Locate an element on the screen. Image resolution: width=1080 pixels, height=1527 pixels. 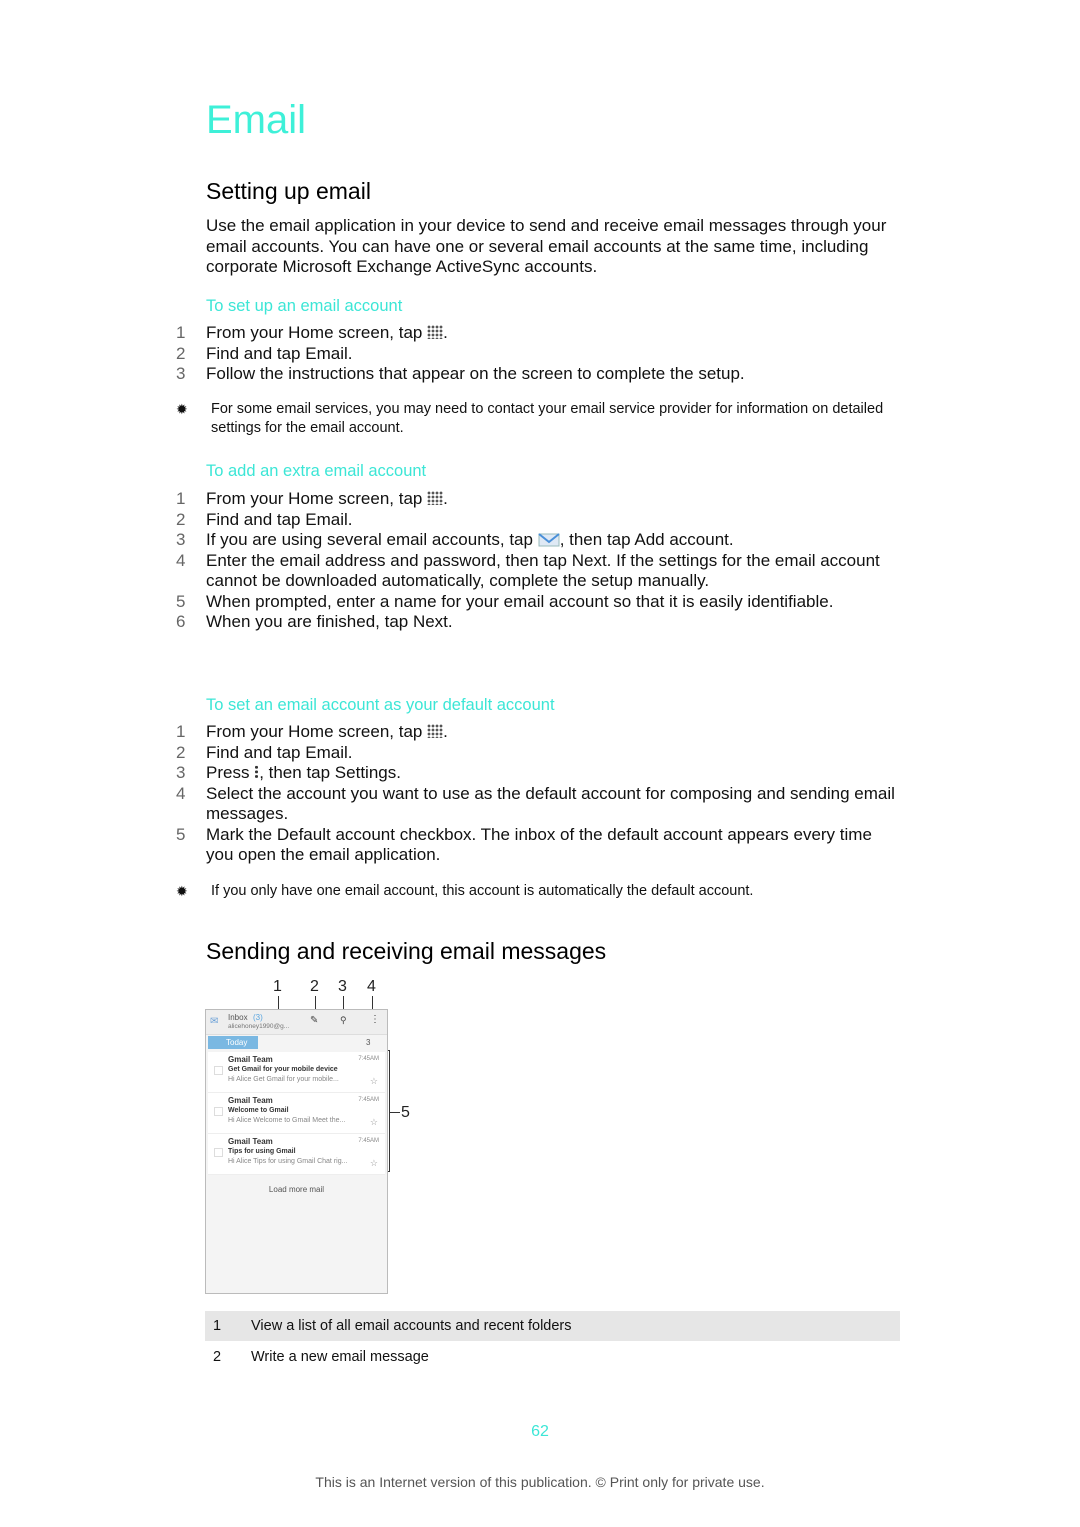
section-heading-sending: Sending and receiving email messages is located at coordinates (406, 951).